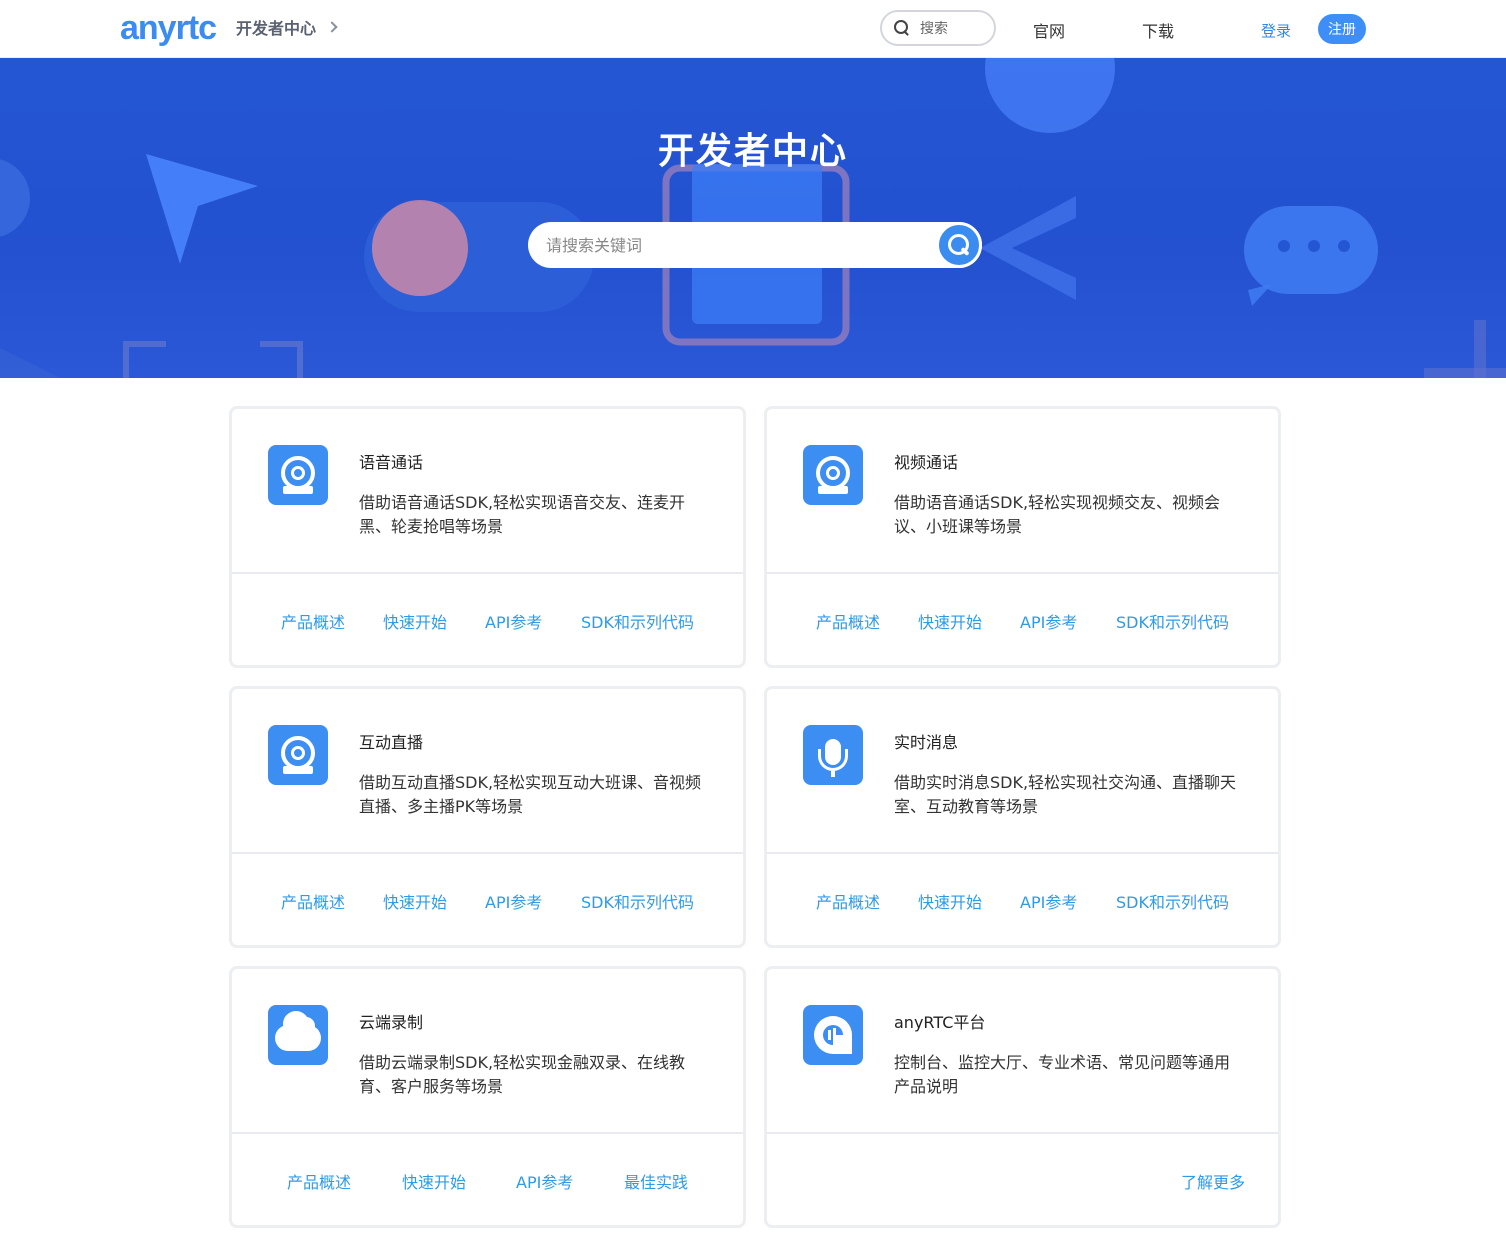 This screenshot has width=1506, height=1254. What do you see at coordinates (530, 794) in the screenshot?
I see `card-description: 借助互动直播SDK,轻松实现互动大班课、音视频直播、多主播PK等场景` at bounding box center [530, 794].